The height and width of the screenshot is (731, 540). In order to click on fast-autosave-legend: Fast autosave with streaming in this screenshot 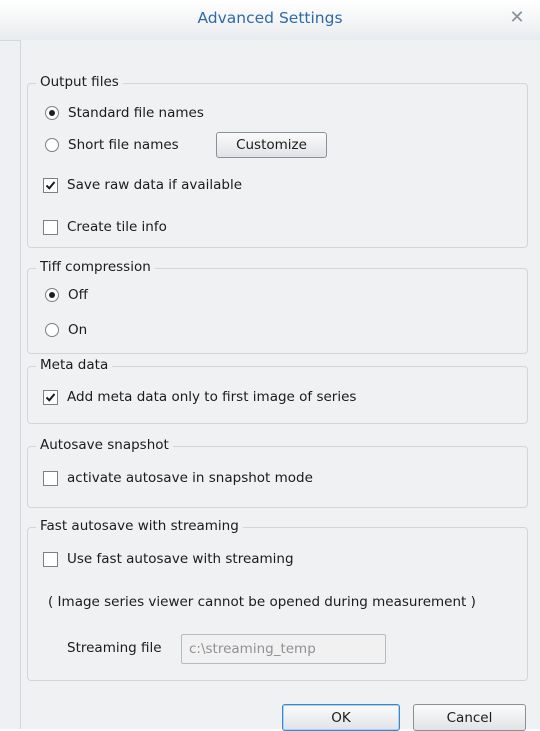, I will do `click(139, 526)`.